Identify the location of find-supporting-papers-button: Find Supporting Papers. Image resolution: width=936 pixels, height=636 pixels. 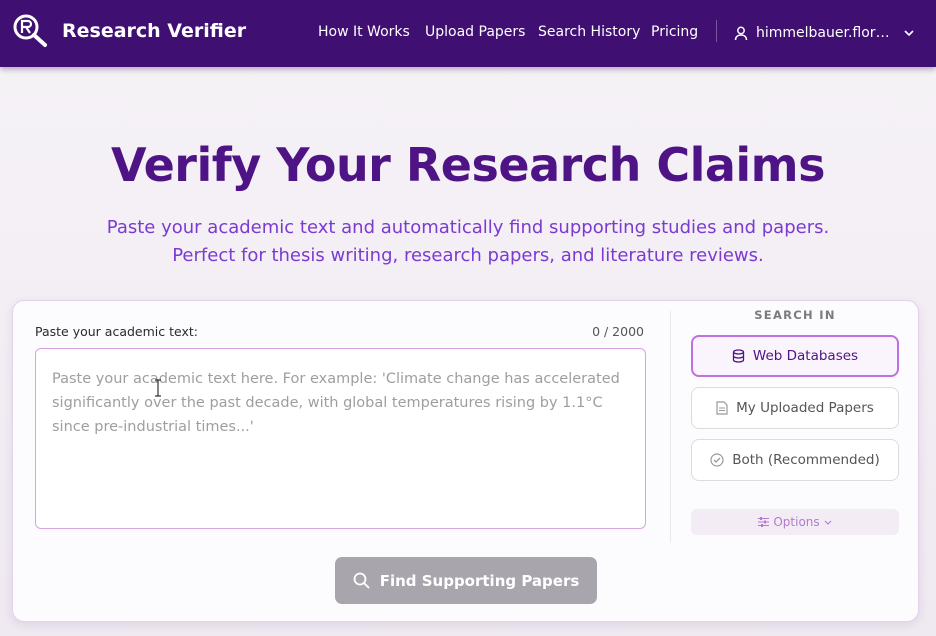
(466, 580).